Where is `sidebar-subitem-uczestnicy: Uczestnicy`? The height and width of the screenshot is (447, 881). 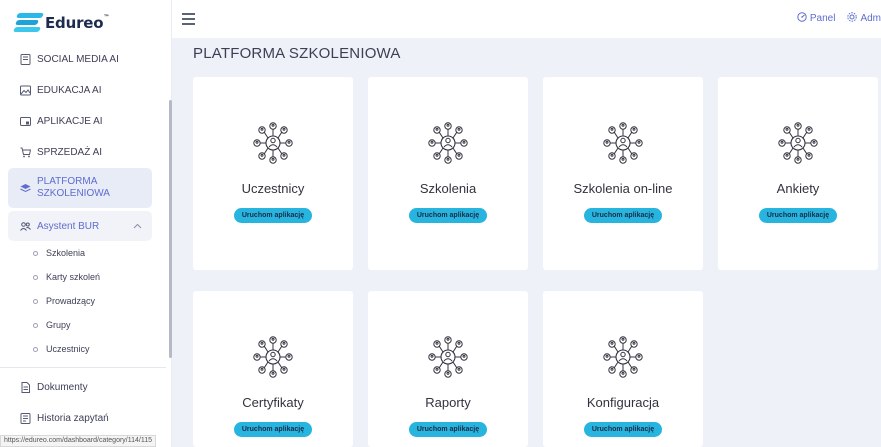 sidebar-subitem-uczestnicy: Uczestnicy is located at coordinates (83, 349).